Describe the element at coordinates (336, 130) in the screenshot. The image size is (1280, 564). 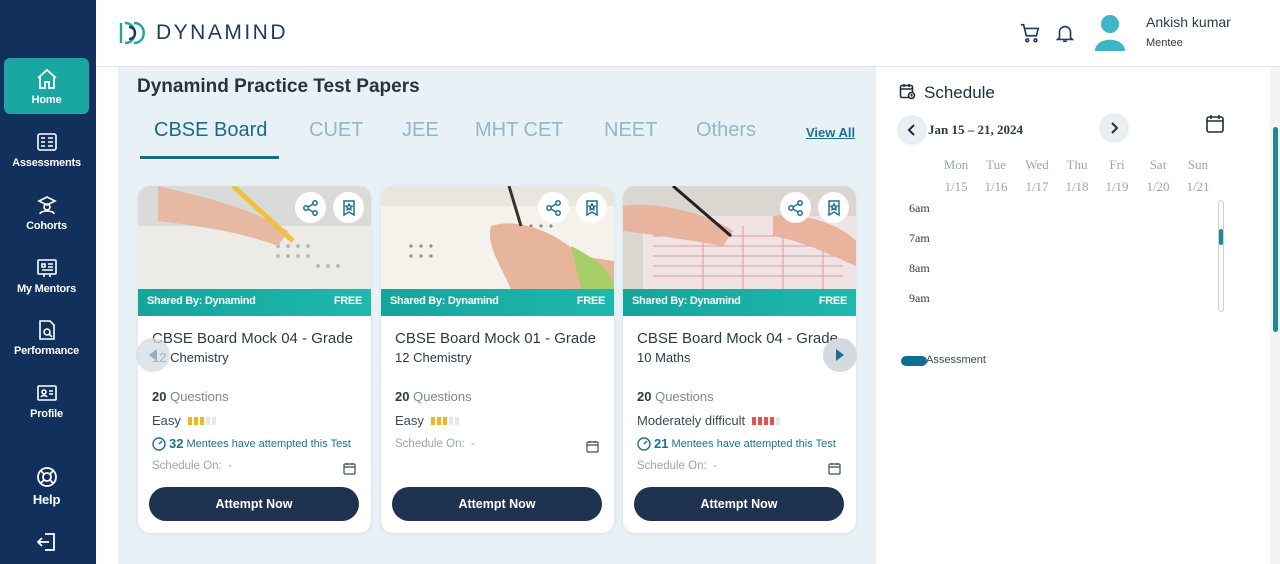
I see `tab-cuet: CUET` at that location.